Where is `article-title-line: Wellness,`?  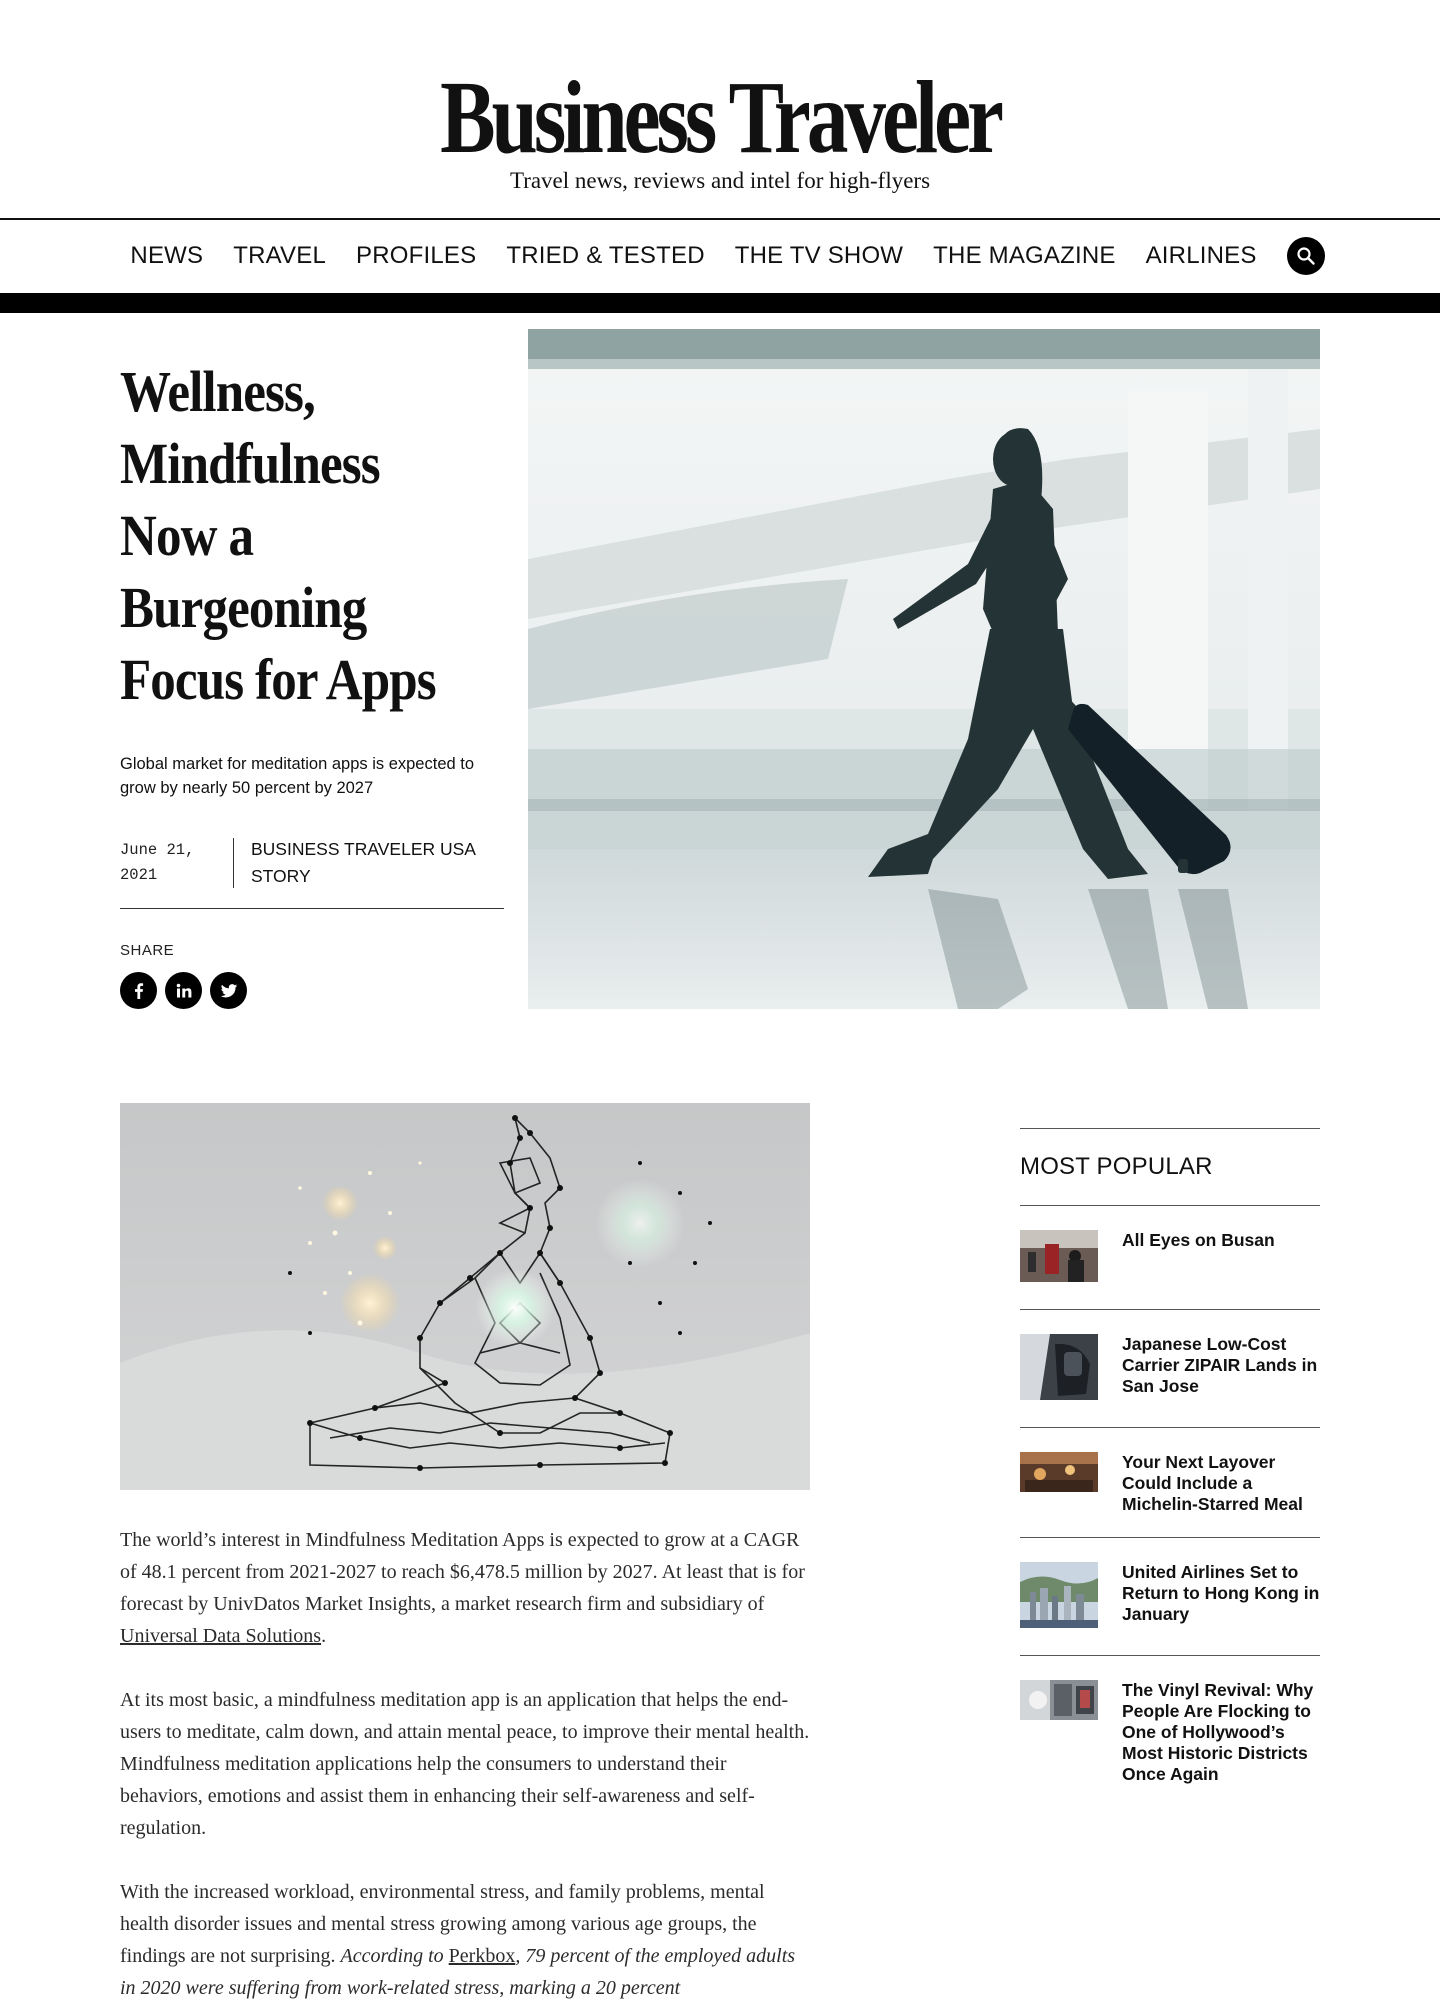 article-title-line: Wellness, is located at coordinates (218, 391).